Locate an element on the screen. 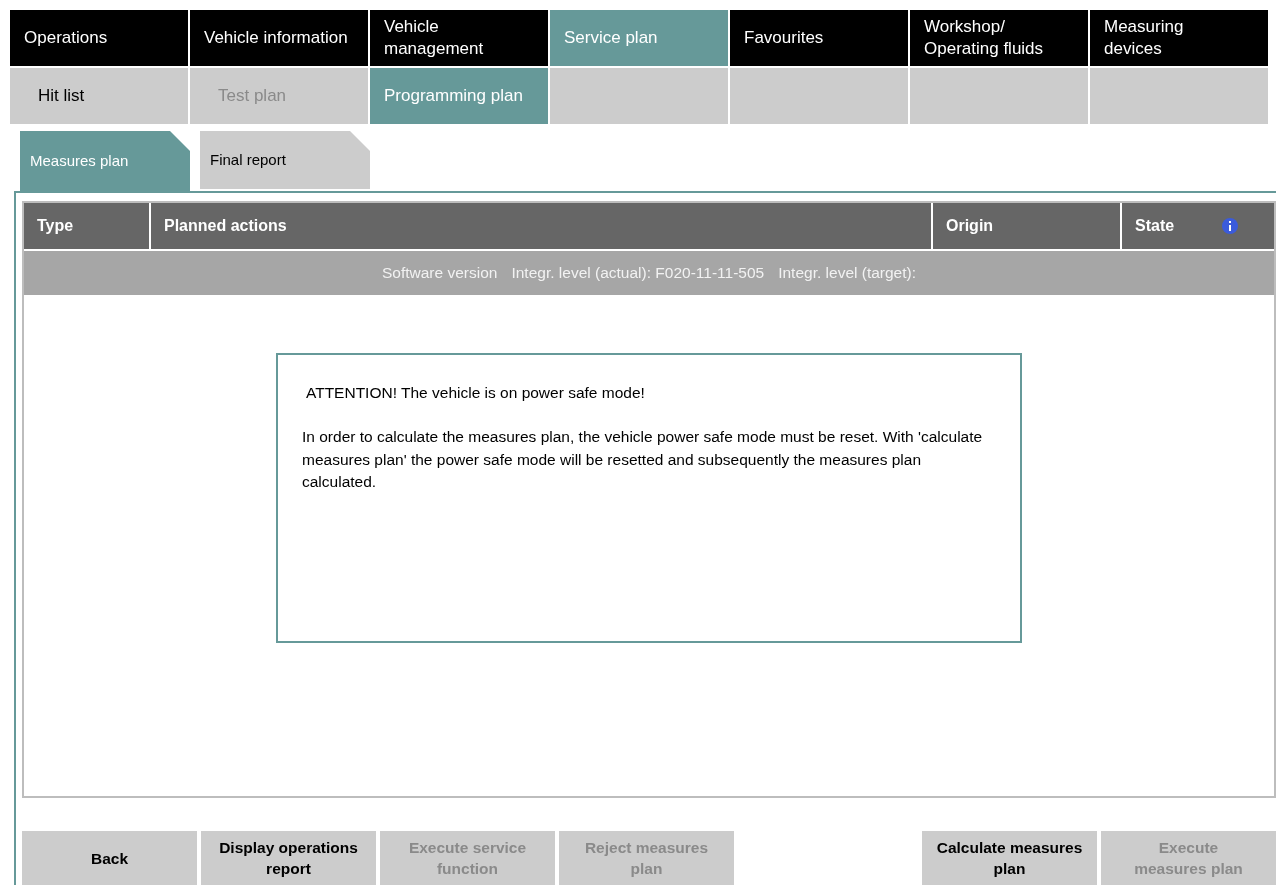  dialog-message: In order to calculate the measures plan, the vehicle power safe mode must be reset. With 'calculate measures plan' the power safe mode will be resetted and subsequently the measures plan calculated. is located at coordinates (643, 460).